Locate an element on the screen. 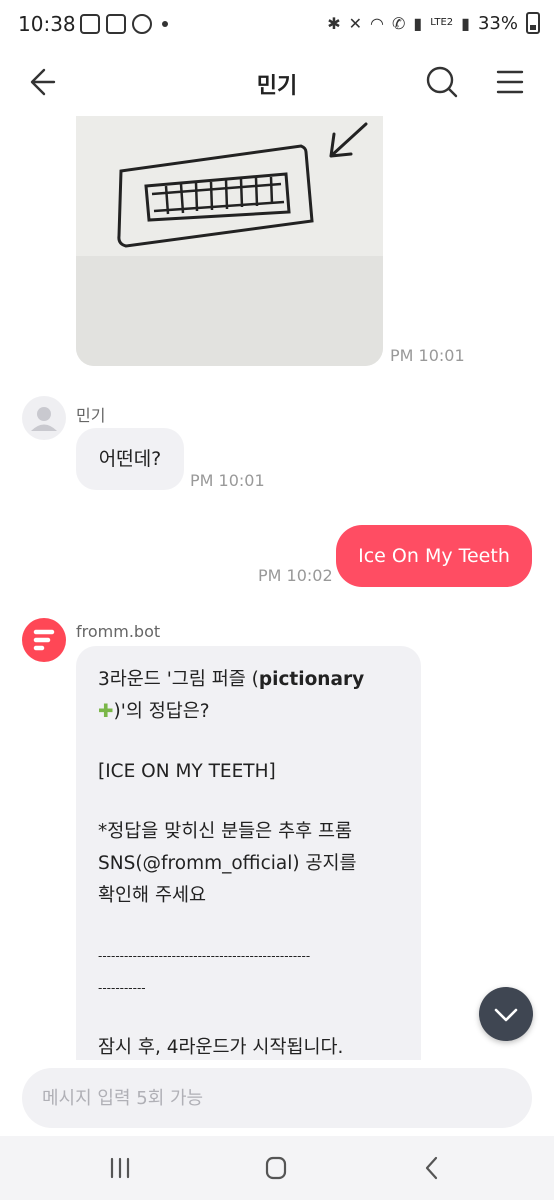  bot-notice-3: 확인해 주세요 is located at coordinates (152, 895).